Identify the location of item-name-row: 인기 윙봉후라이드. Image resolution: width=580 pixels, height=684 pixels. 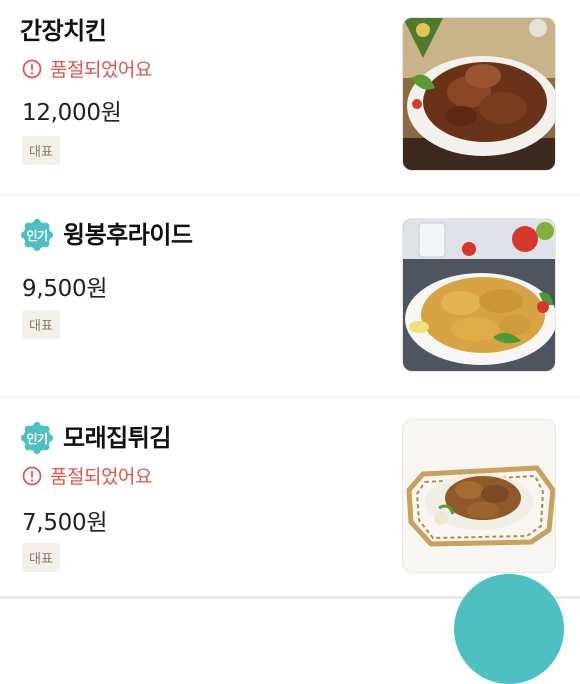
(106, 235).